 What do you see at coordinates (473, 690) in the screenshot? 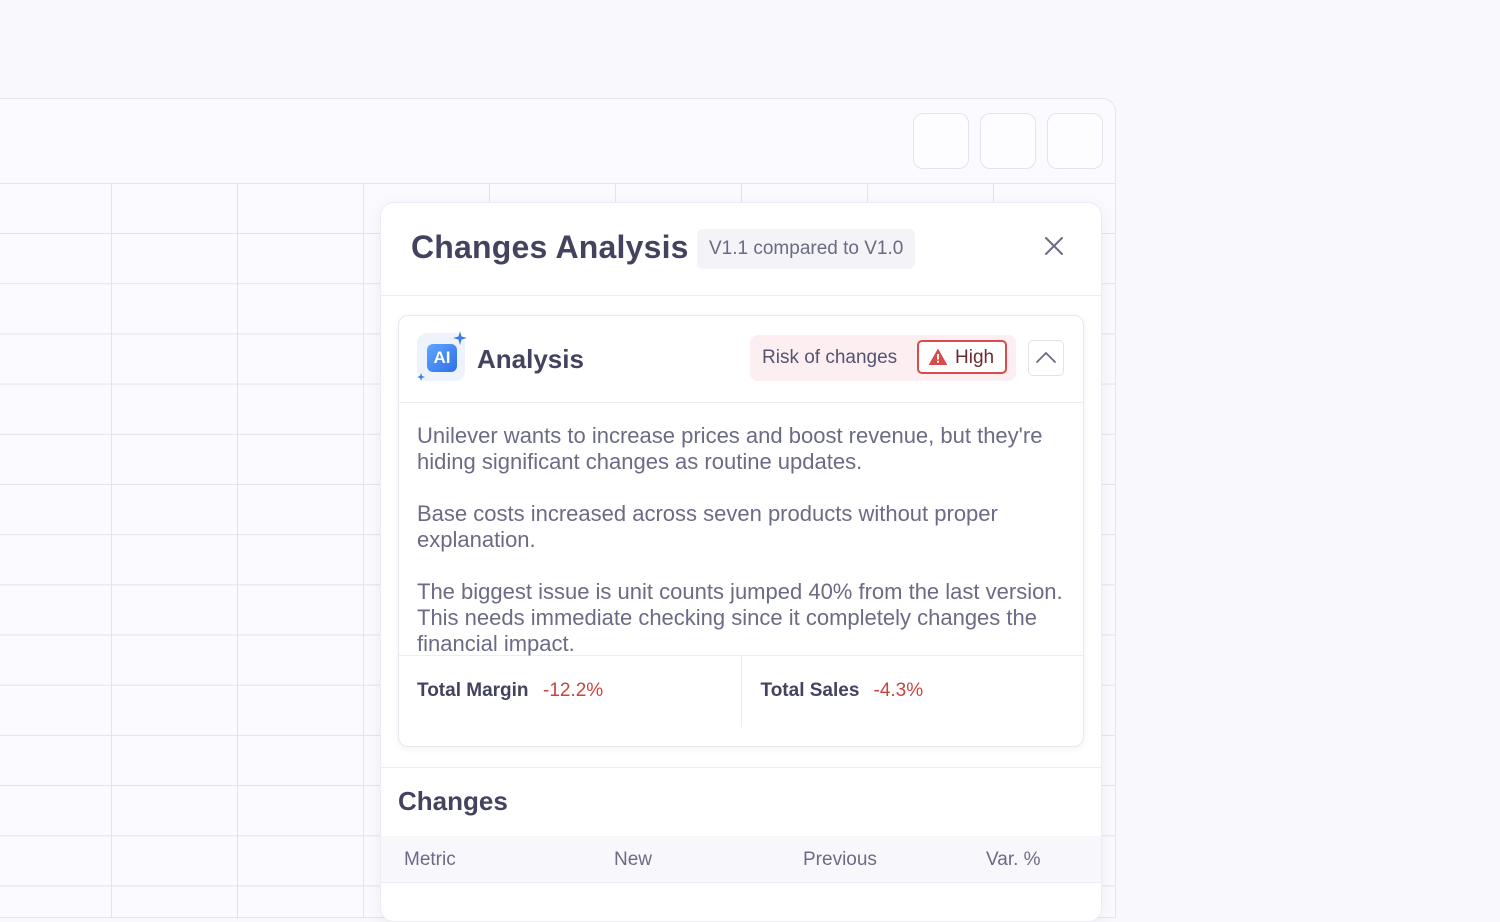
I see `metric-label: Total Margin` at bounding box center [473, 690].